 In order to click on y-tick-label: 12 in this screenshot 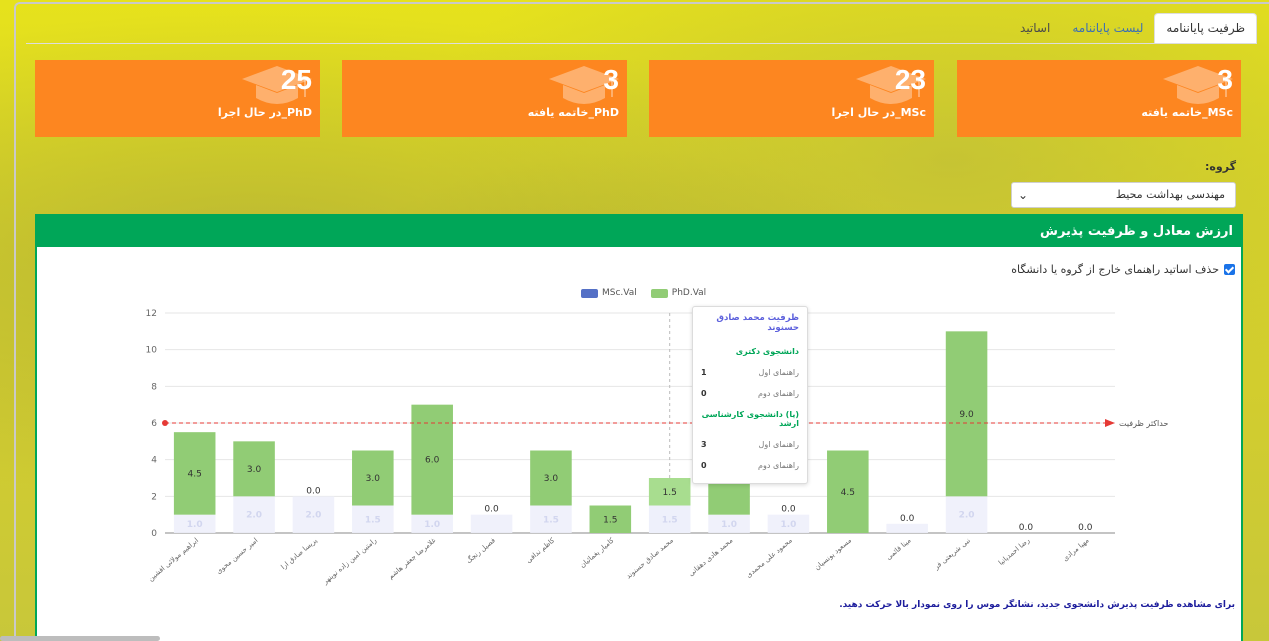, I will do `click(151, 314)`.